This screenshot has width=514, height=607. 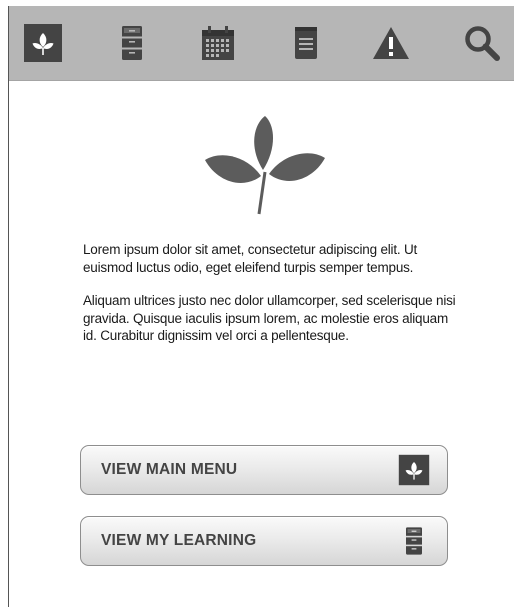 What do you see at coordinates (264, 541) in the screenshot?
I see `view-my-learning-button: VIEW MY LEARNING` at bounding box center [264, 541].